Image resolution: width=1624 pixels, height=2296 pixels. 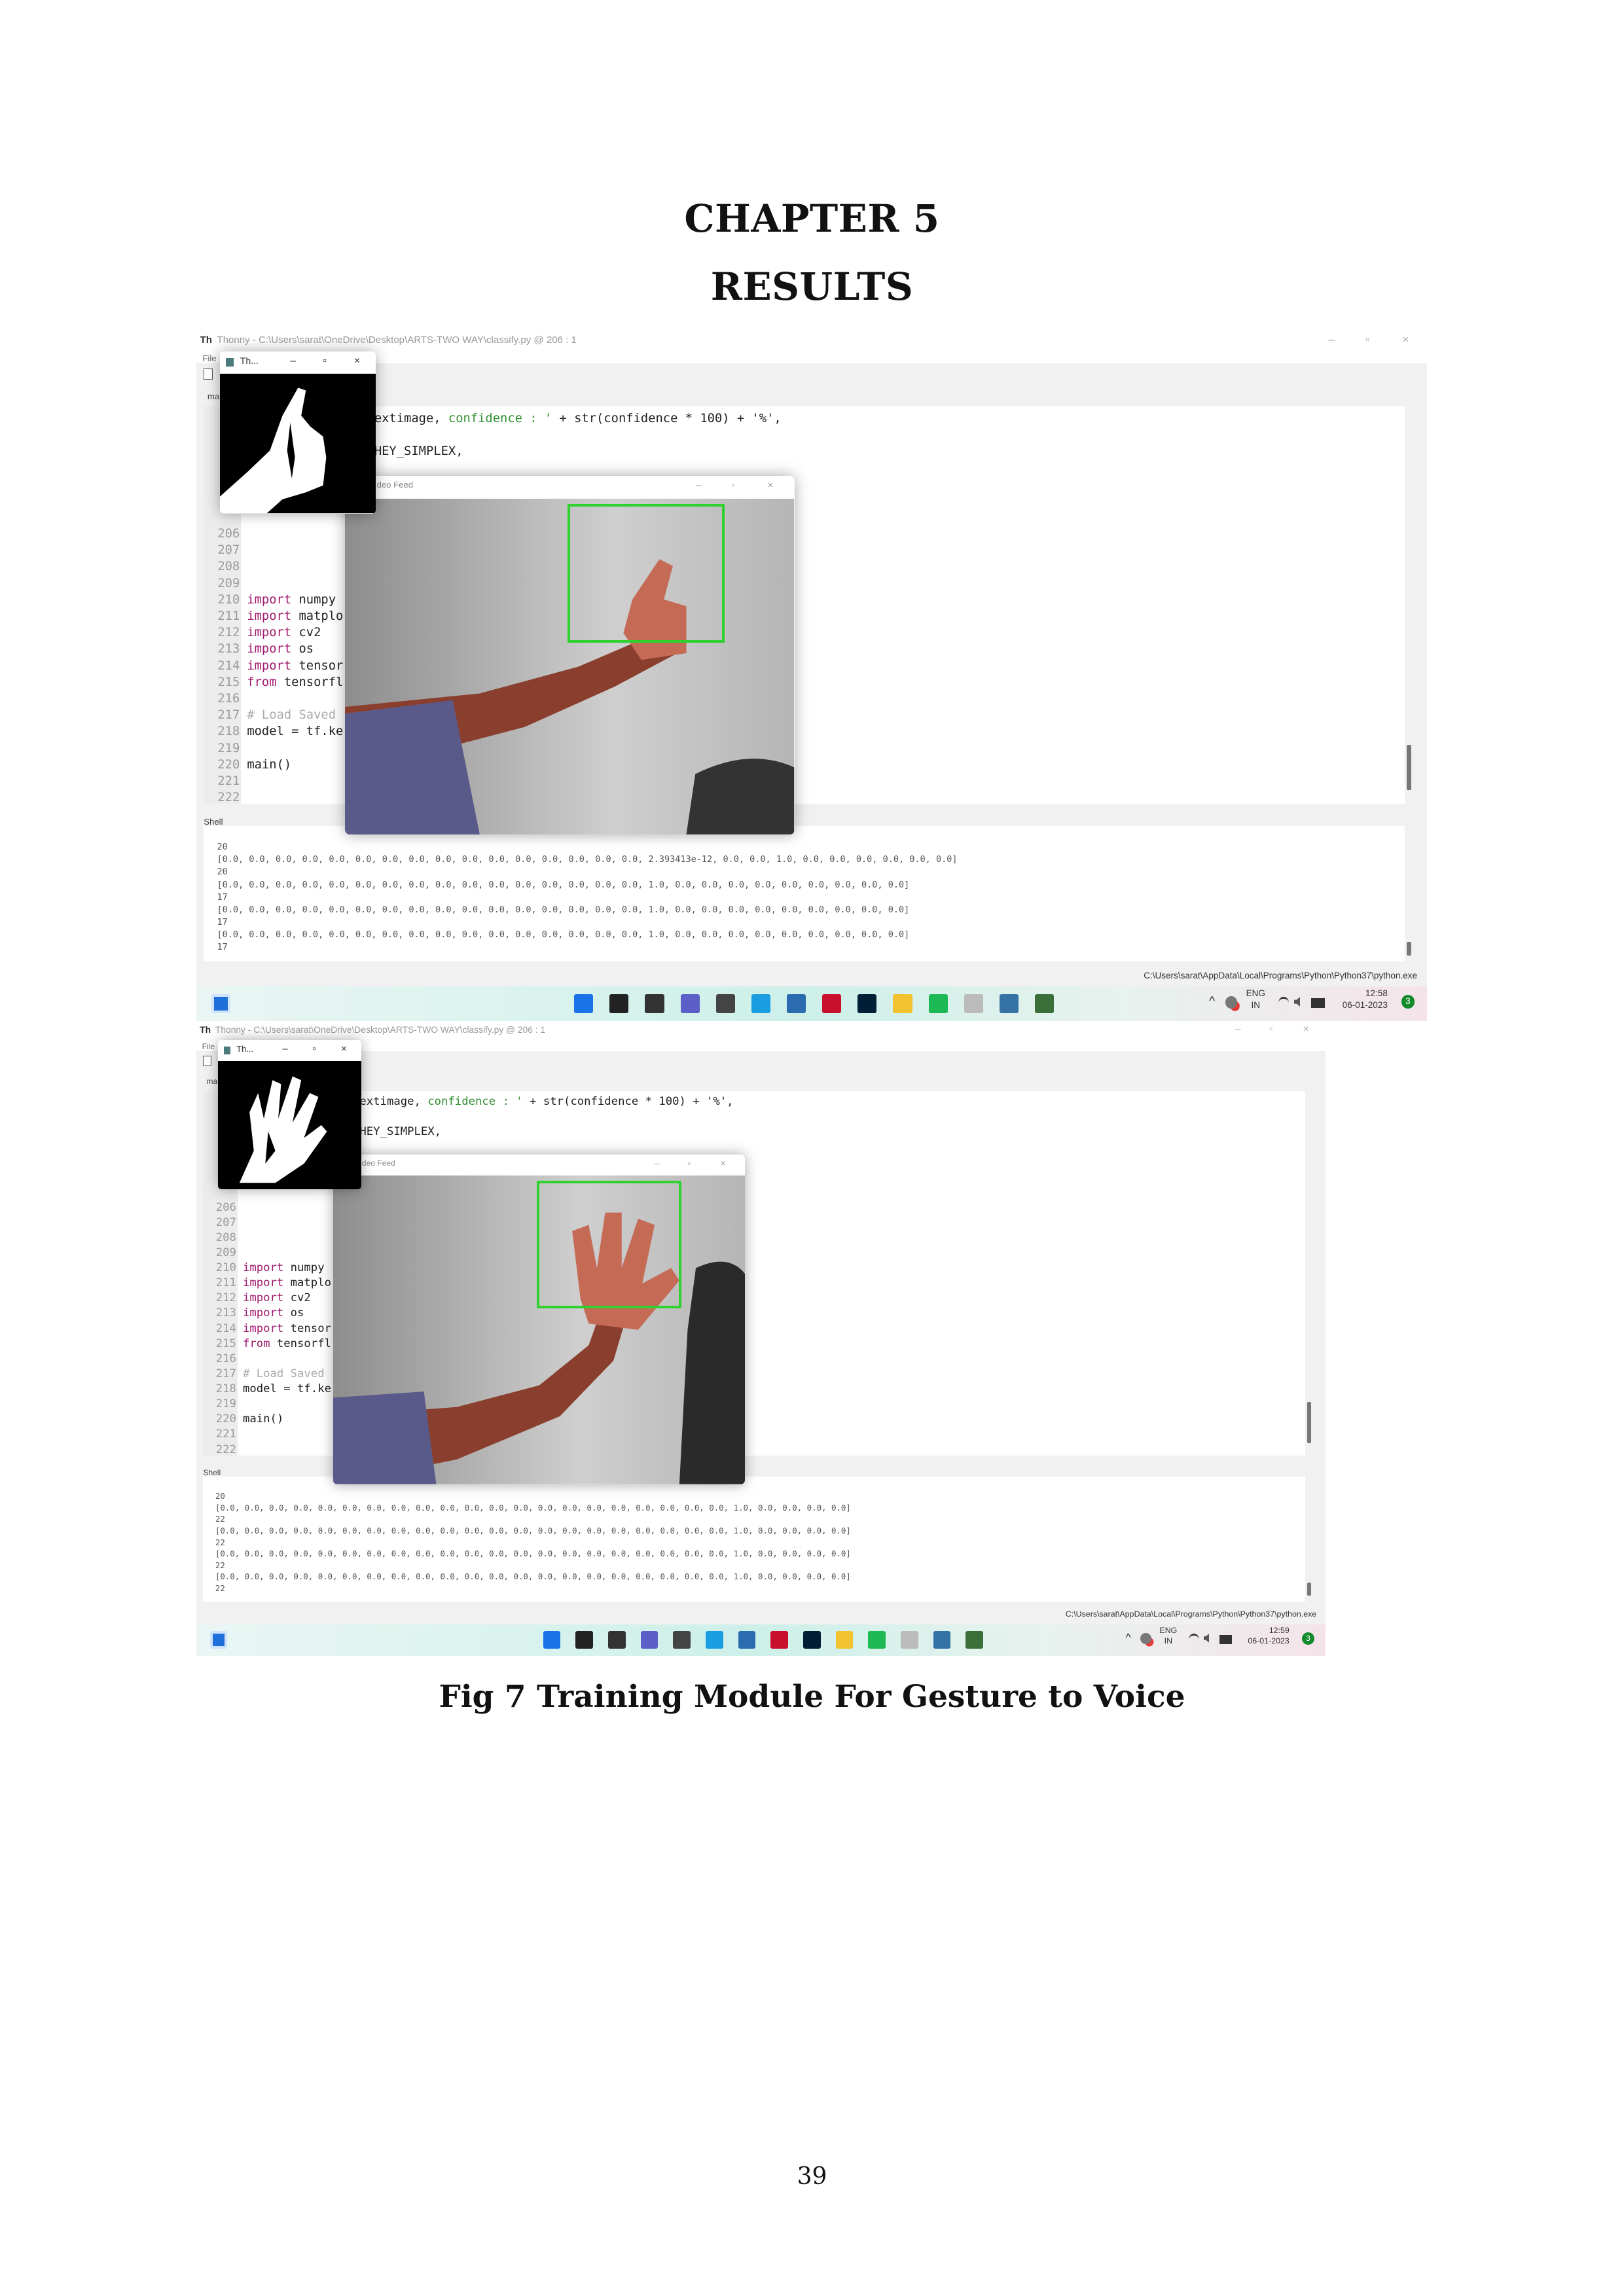 I want to click on code-rest: numpy, so click(x=313, y=599).